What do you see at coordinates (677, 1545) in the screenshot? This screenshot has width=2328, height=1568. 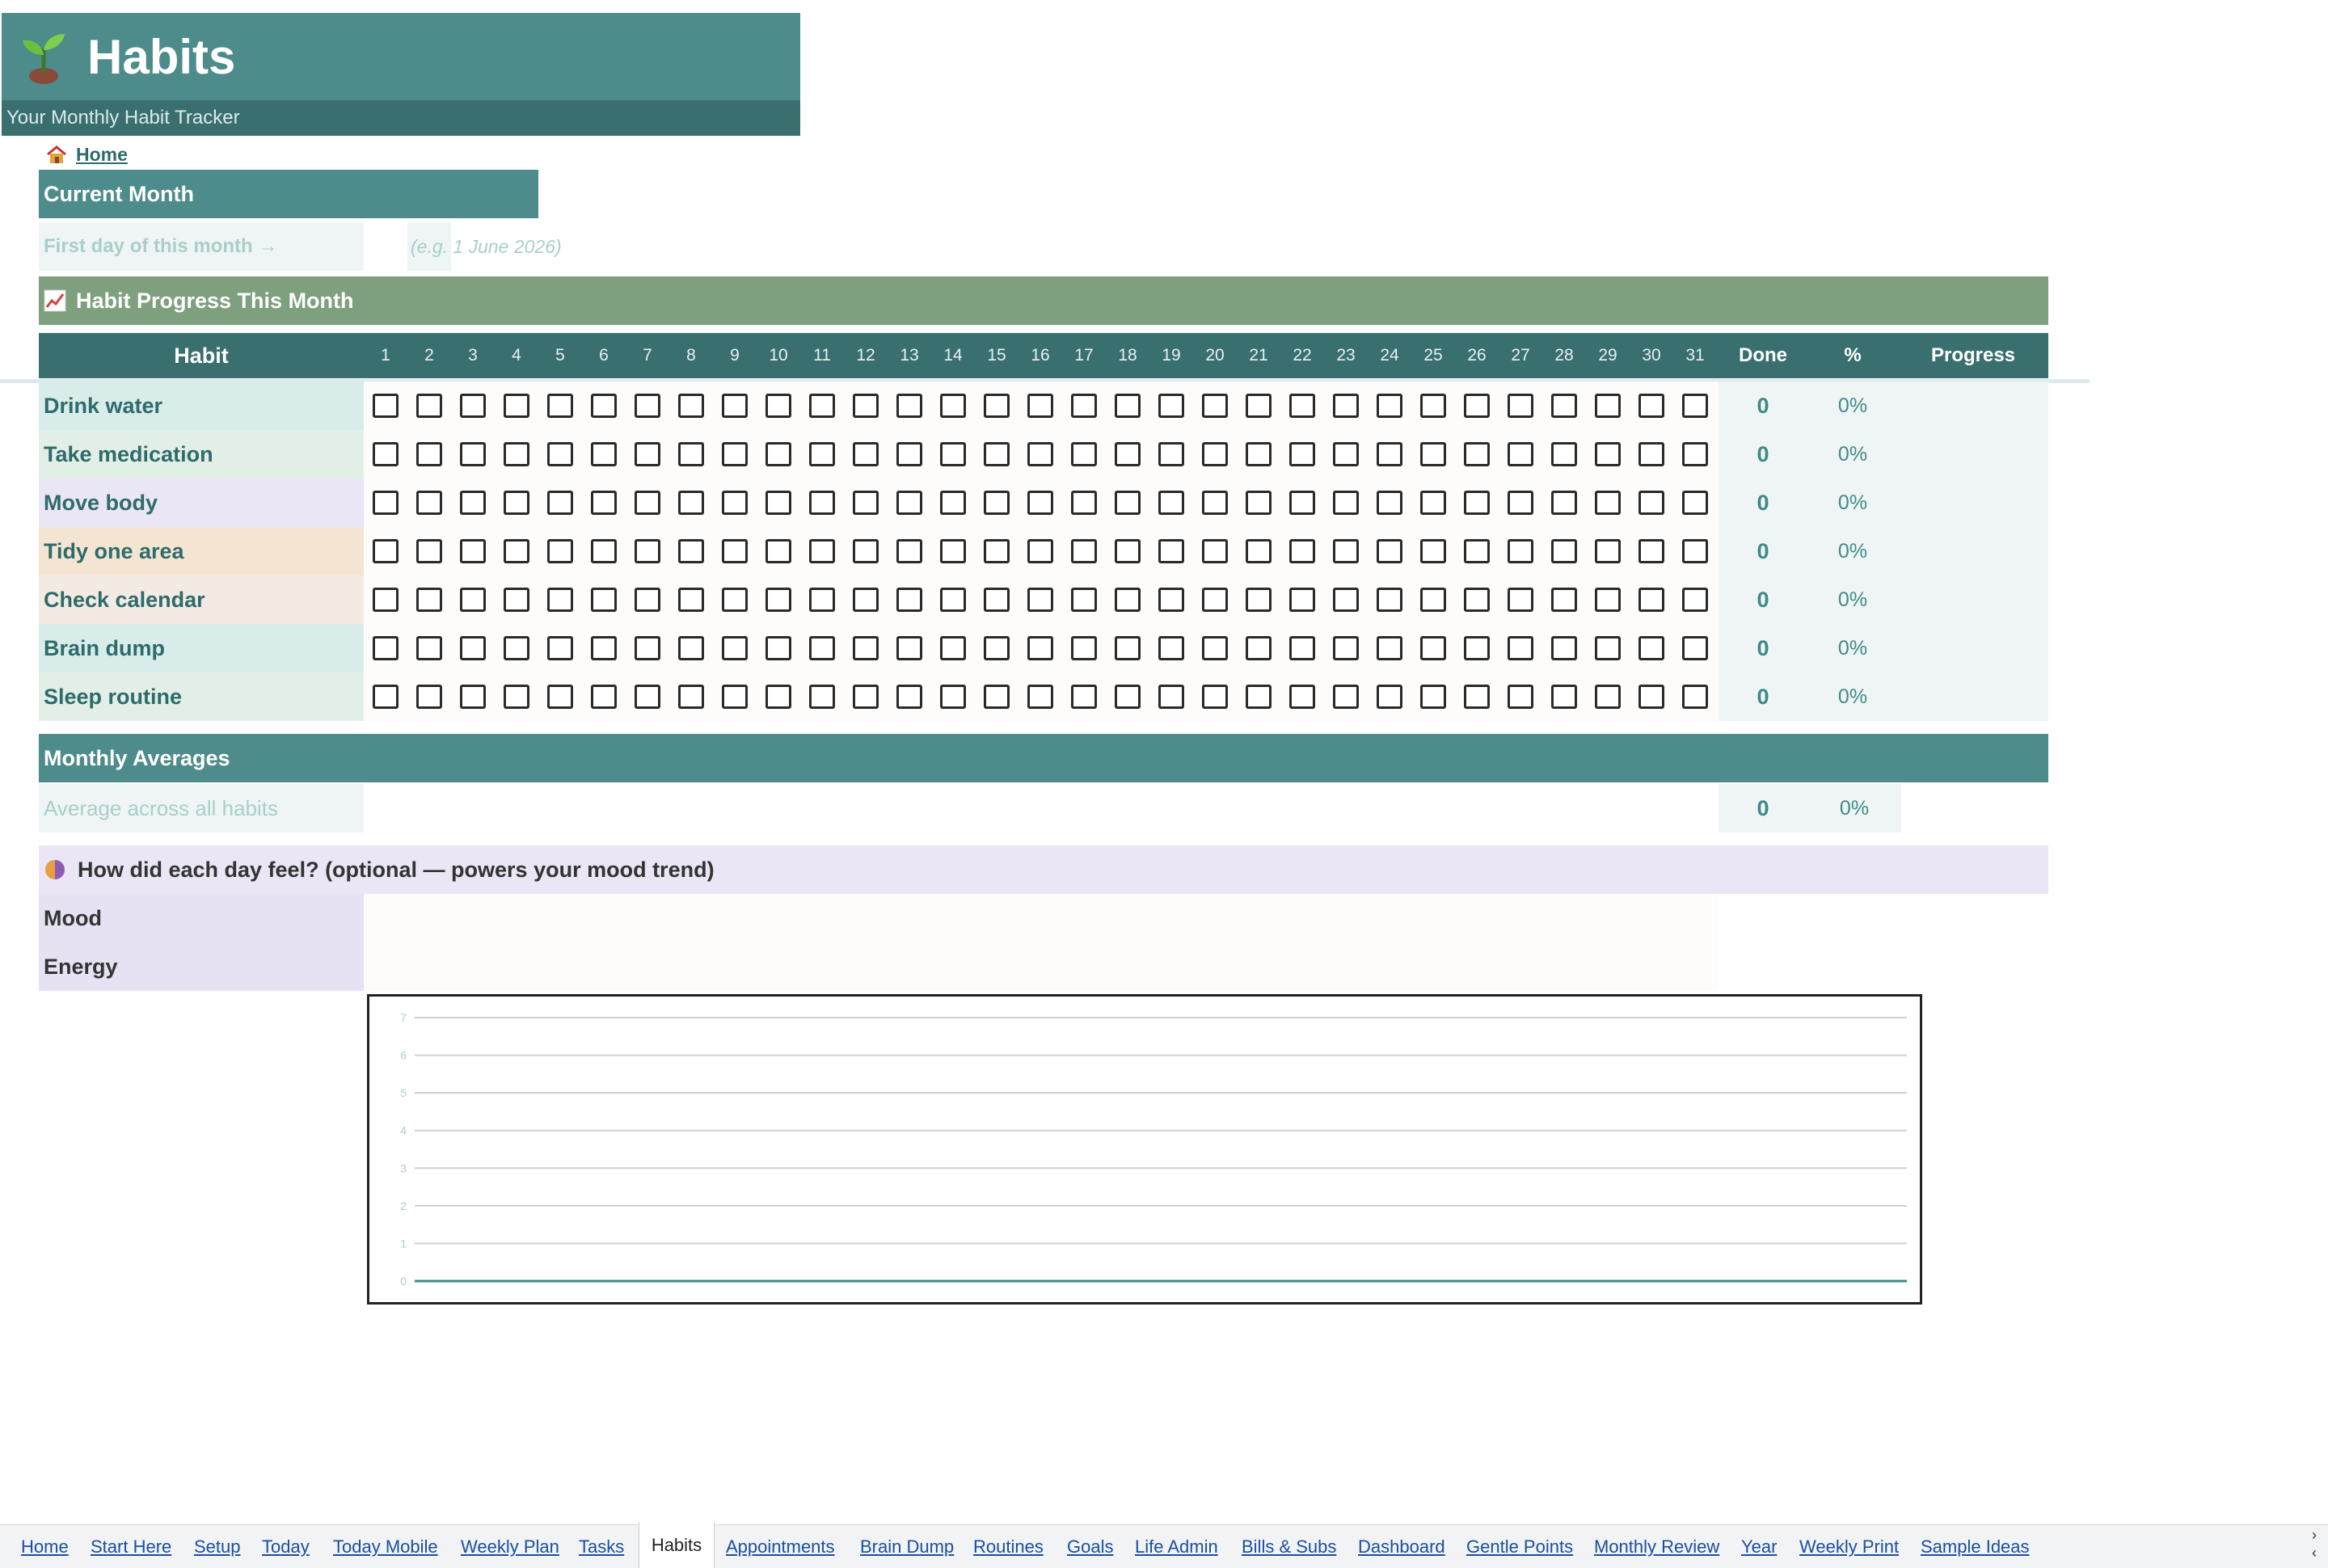 I see `sheet-tab: Habits` at bounding box center [677, 1545].